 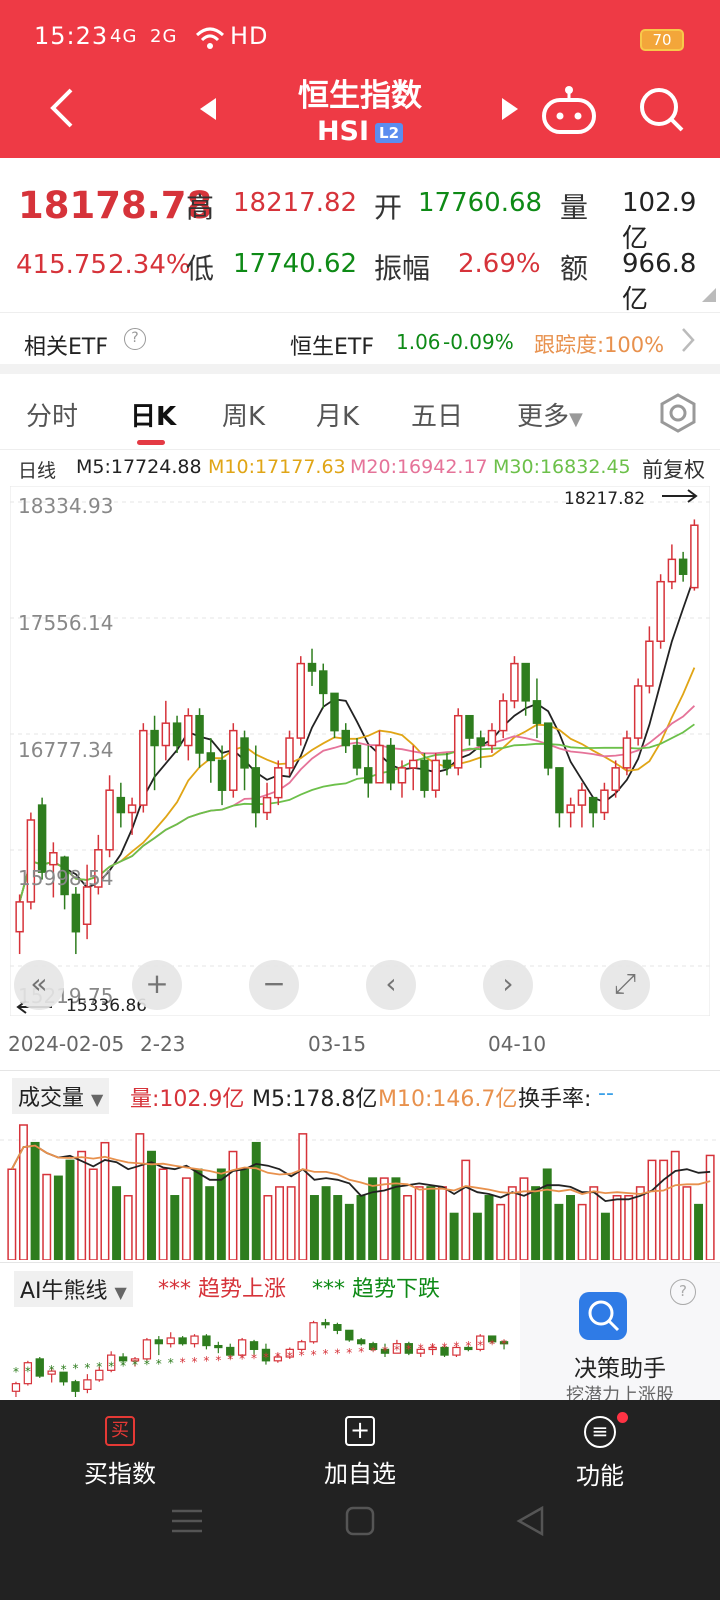 I want to click on tab-intraday: 分时, so click(x=52, y=414).